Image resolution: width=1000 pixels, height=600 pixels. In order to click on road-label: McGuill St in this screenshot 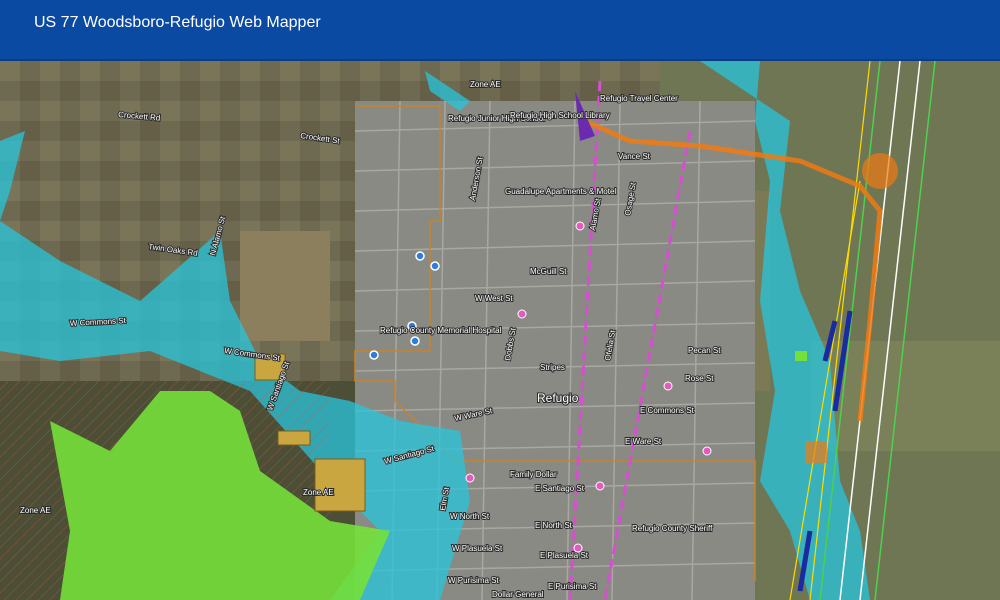, I will do `click(548, 271)`.